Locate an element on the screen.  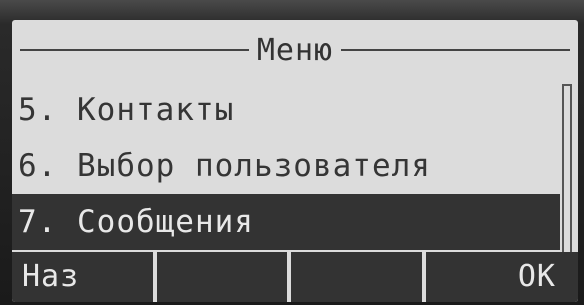
scrollbar is located at coordinates (567, 169).